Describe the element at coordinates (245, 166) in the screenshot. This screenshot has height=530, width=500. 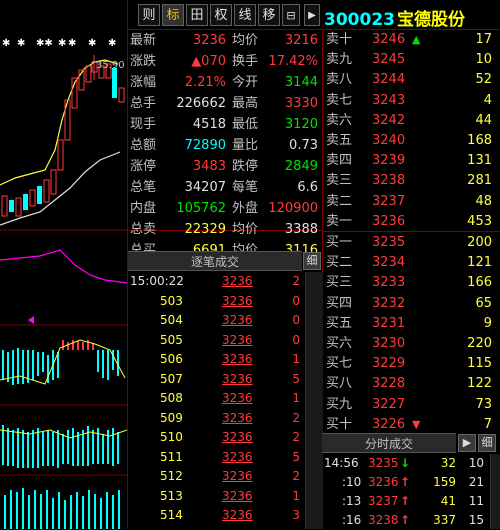
I see `quote-label: 跌停` at that location.